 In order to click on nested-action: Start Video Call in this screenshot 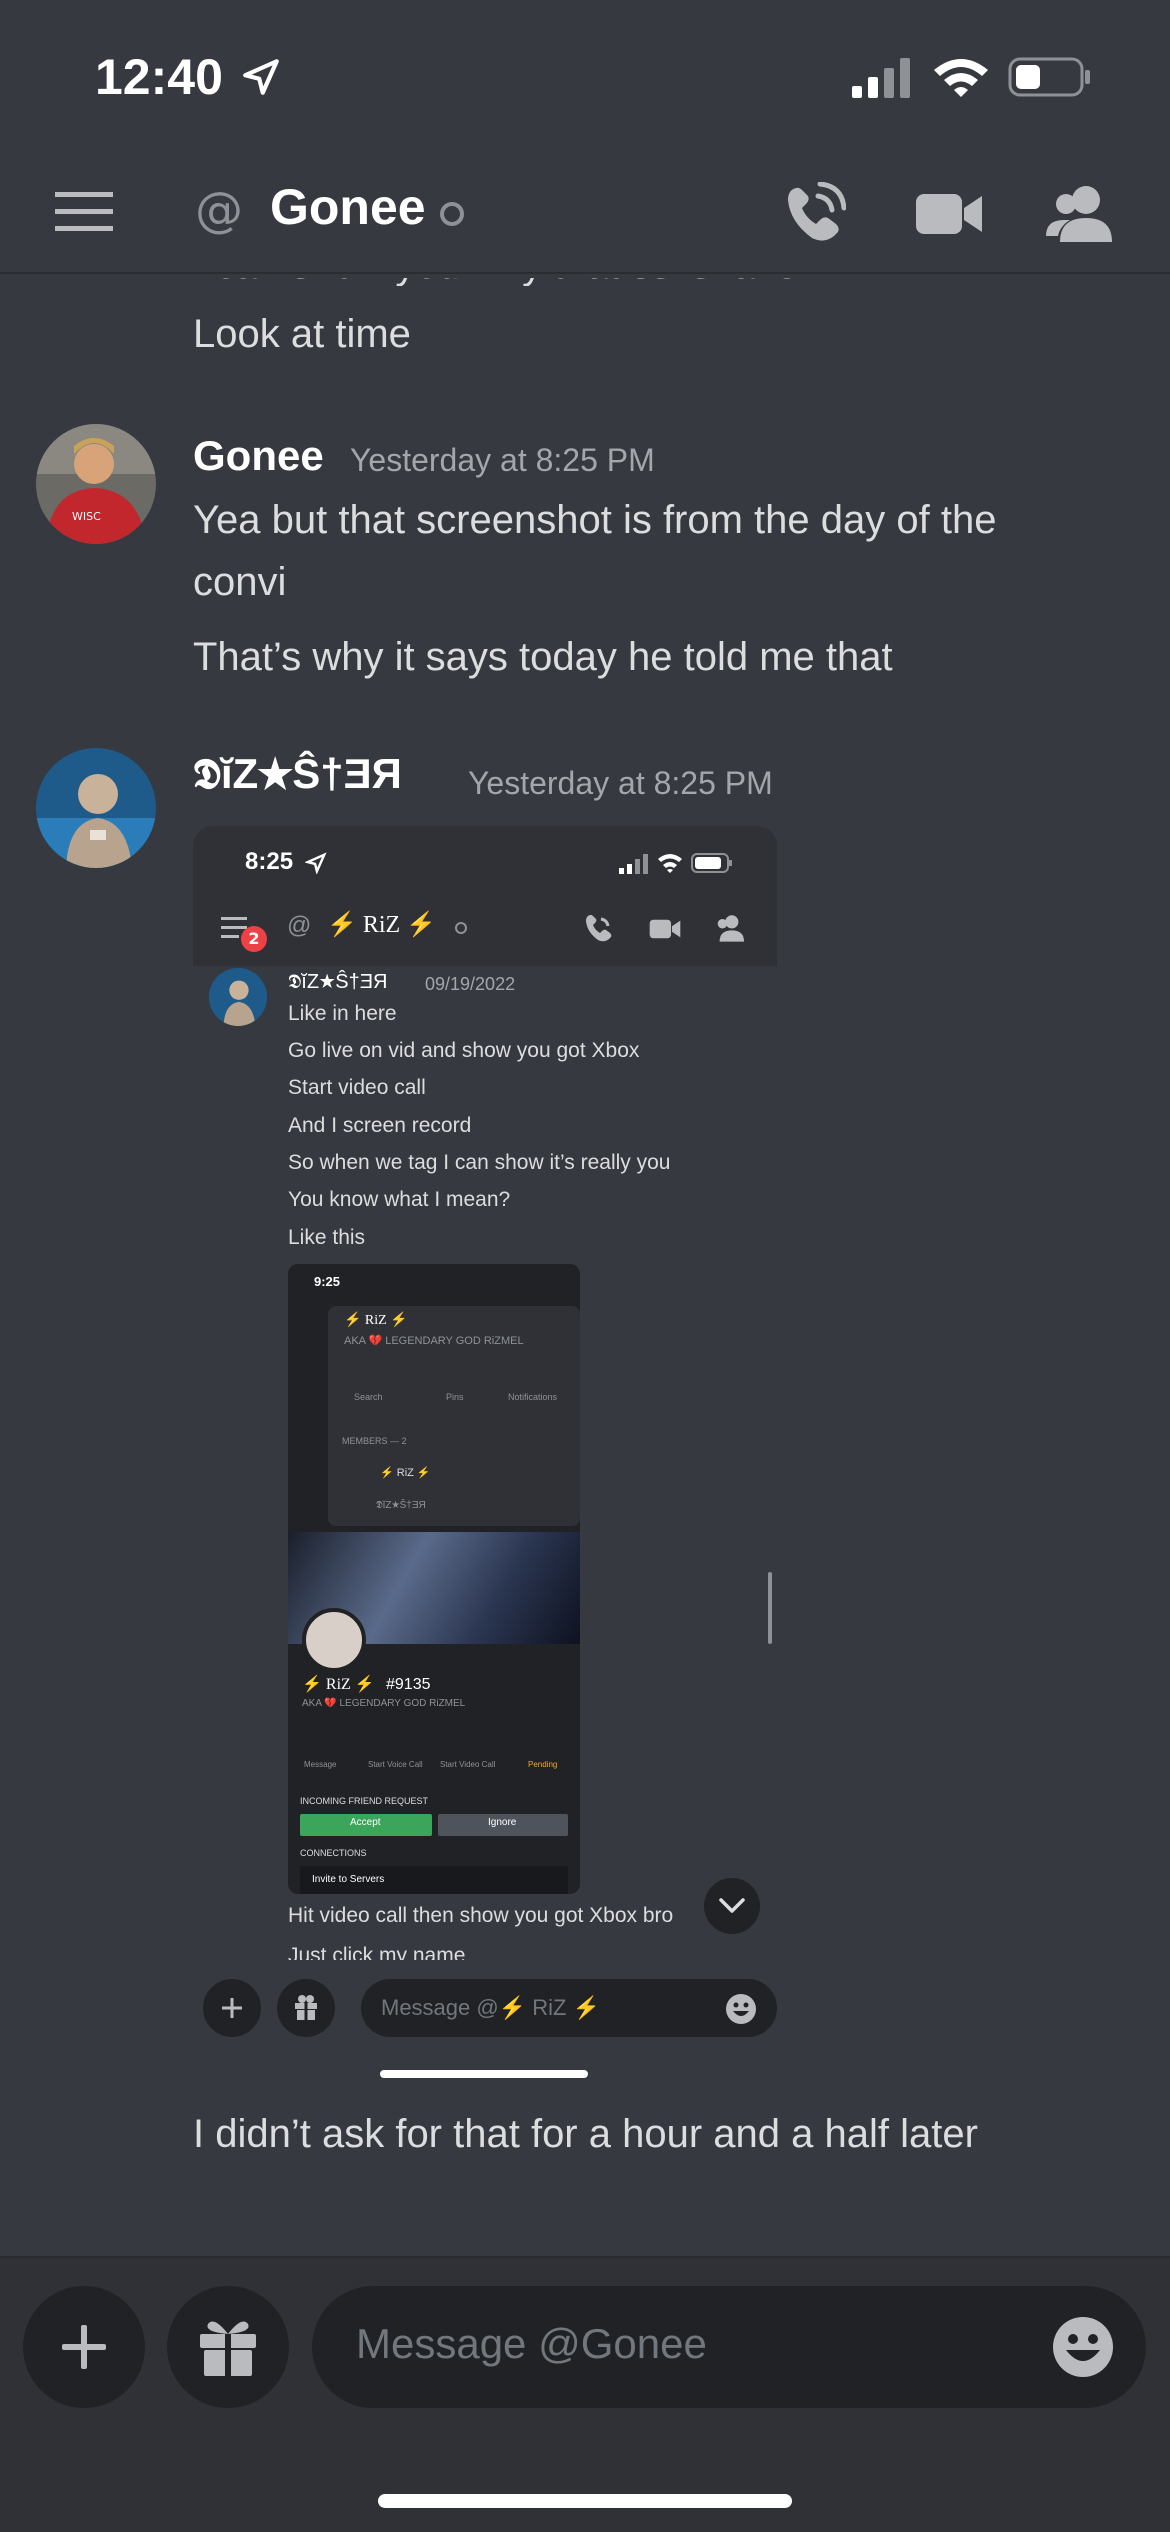, I will do `click(468, 1764)`.